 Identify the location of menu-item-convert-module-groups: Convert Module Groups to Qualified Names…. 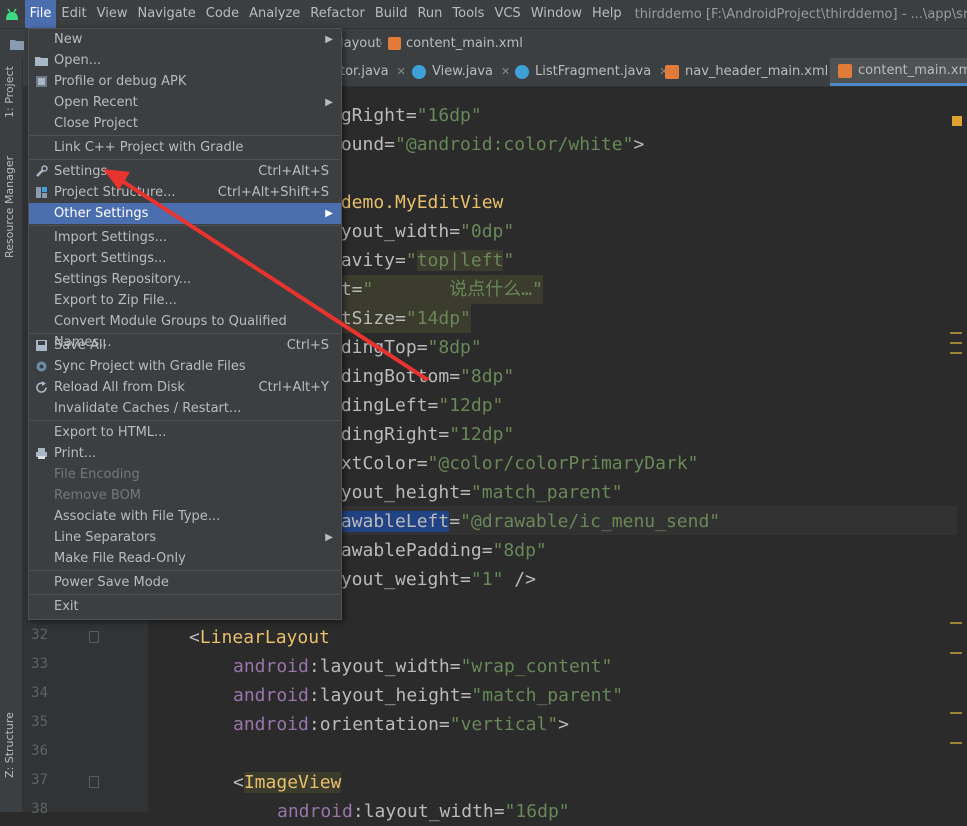
(185, 330).